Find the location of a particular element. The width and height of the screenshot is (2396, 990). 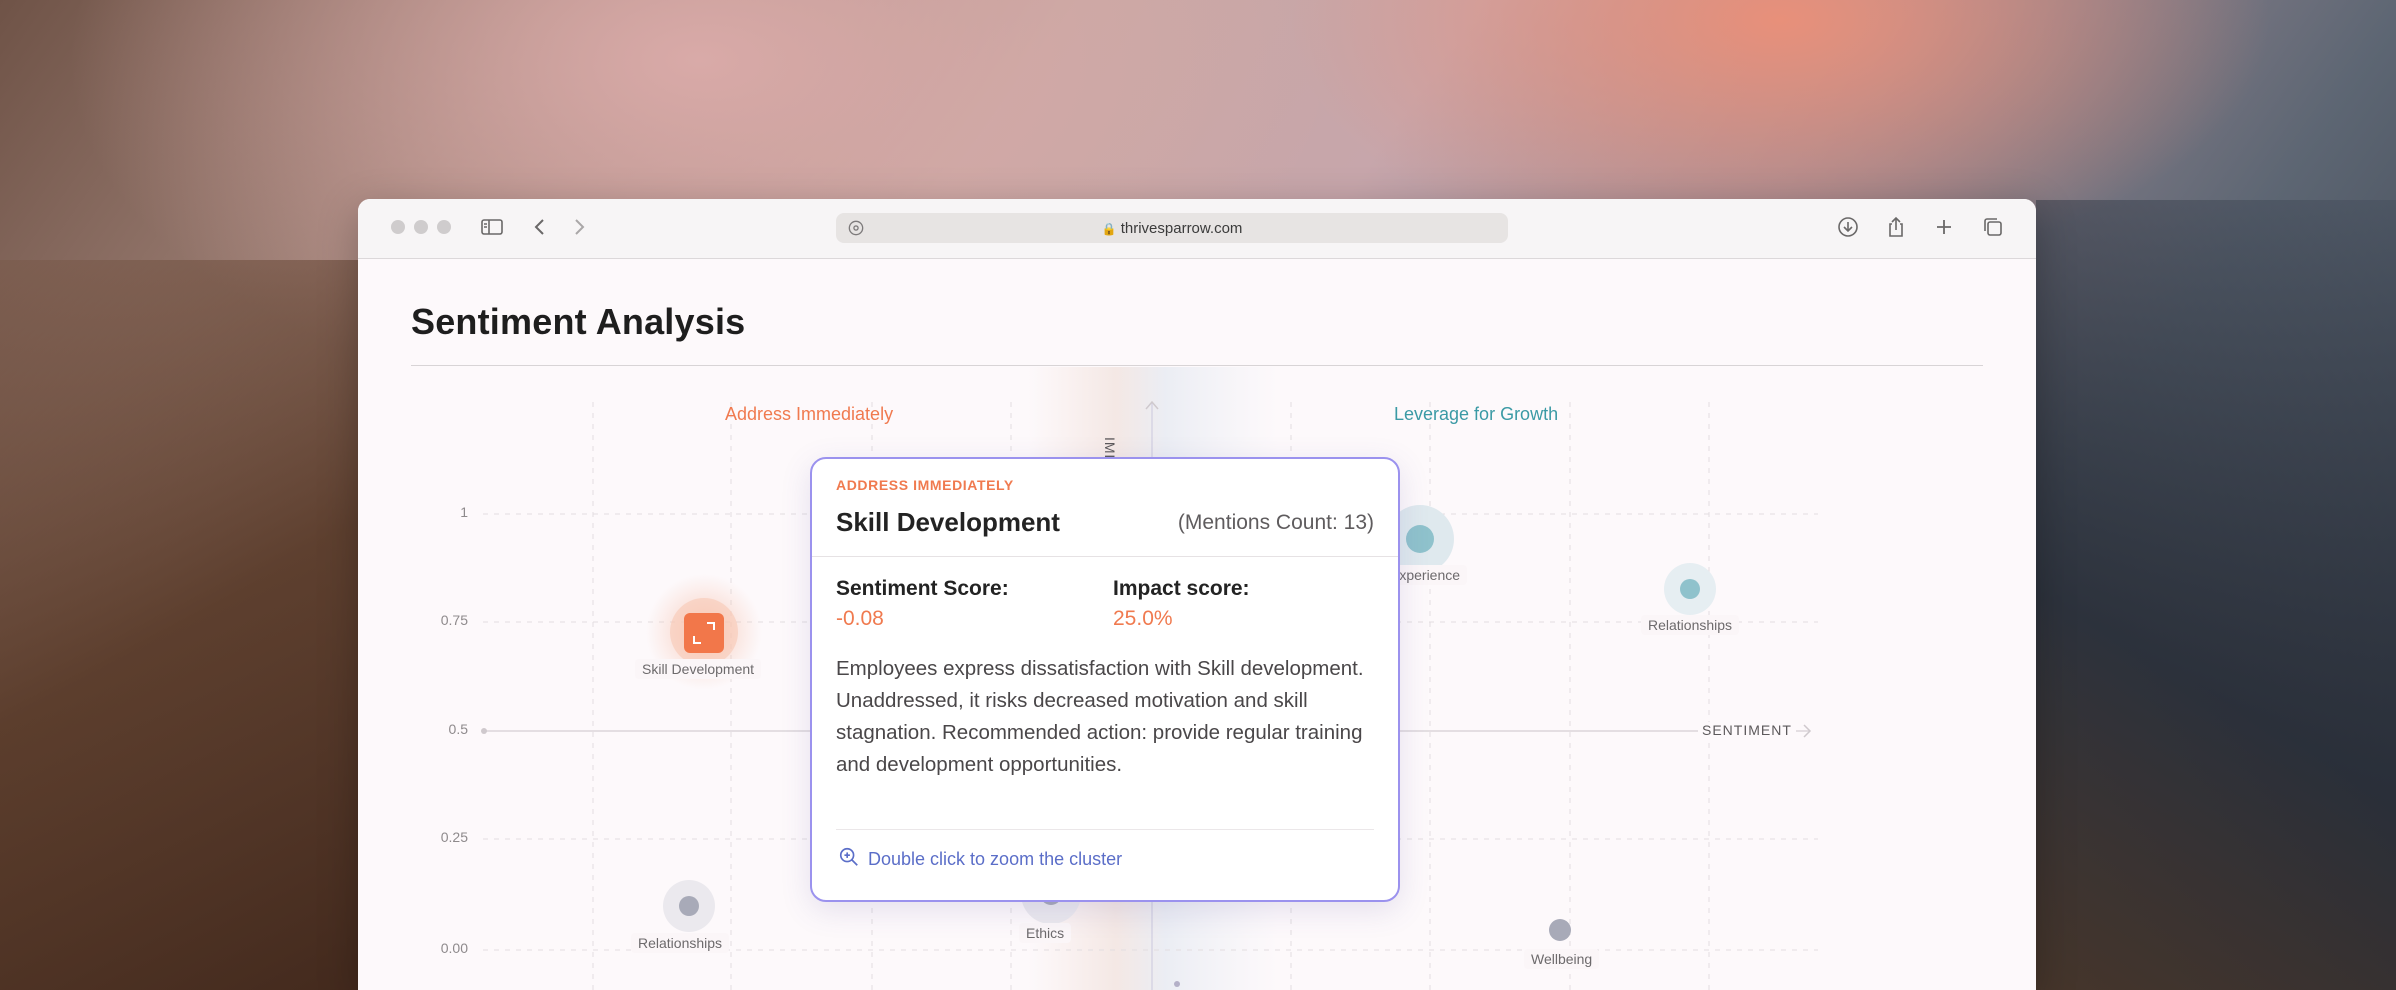

tabs-overview-icon is located at coordinates (1993, 227).